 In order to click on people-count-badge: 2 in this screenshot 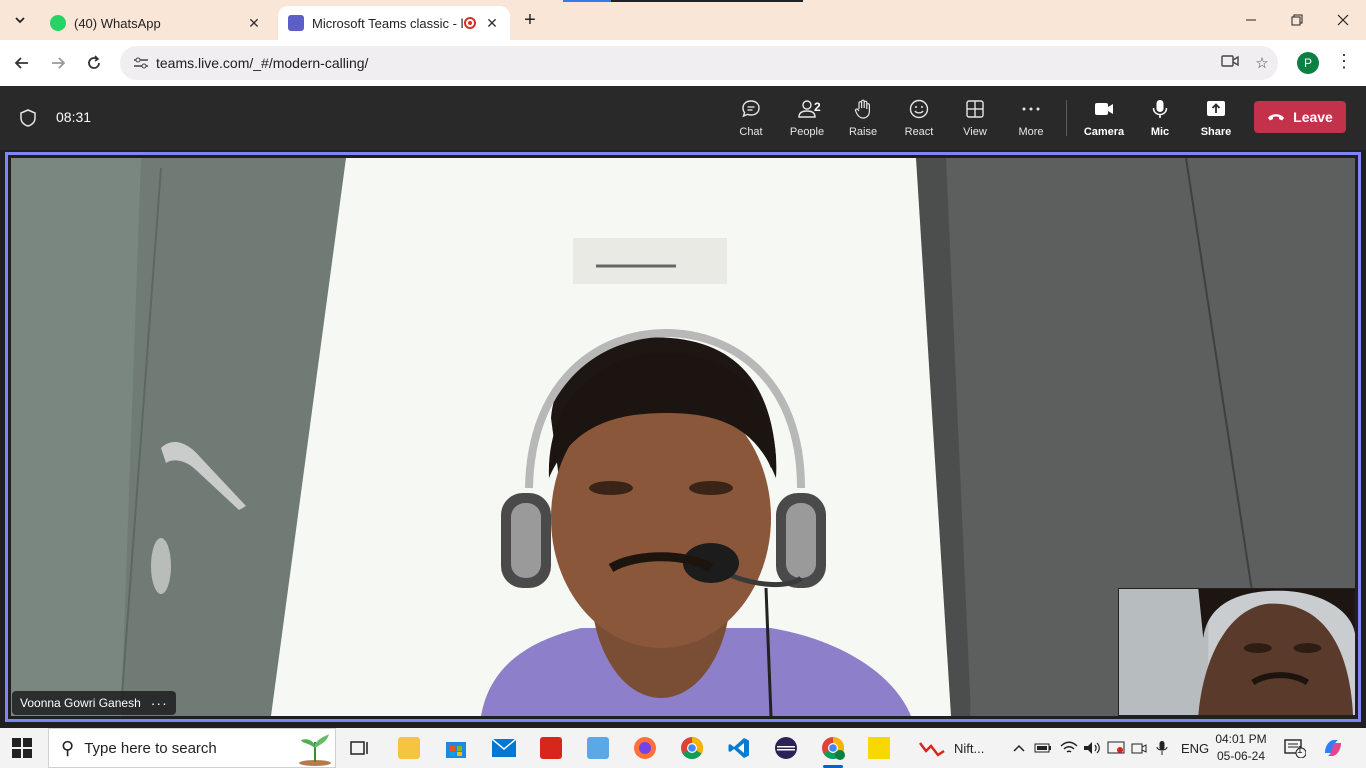, I will do `click(817, 107)`.